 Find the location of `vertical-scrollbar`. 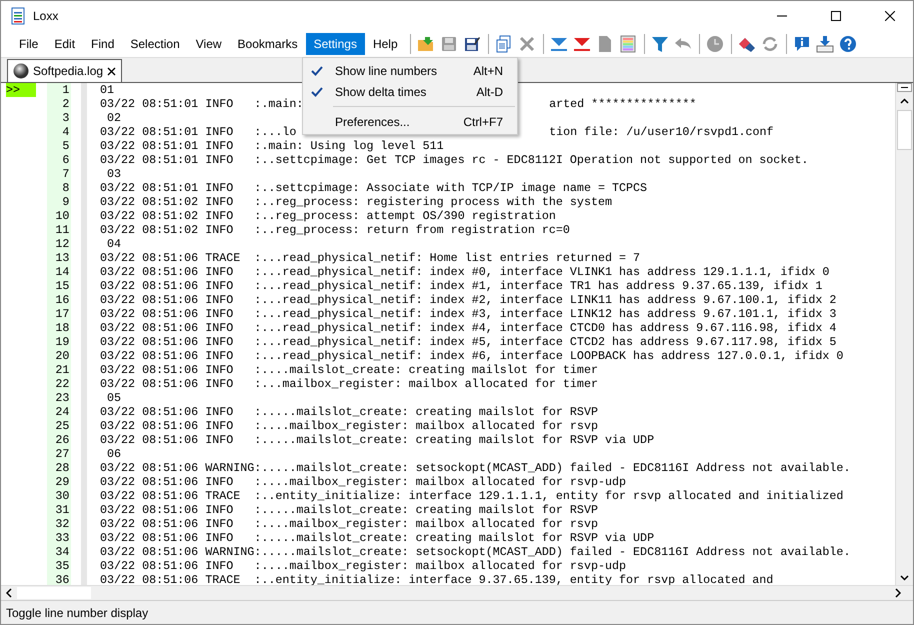

vertical-scrollbar is located at coordinates (904, 334).